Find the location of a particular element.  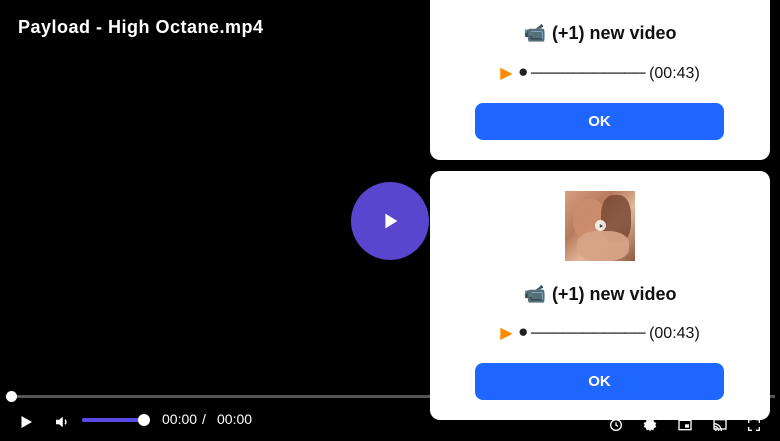

volume-slider-thumb is located at coordinates (144, 420).